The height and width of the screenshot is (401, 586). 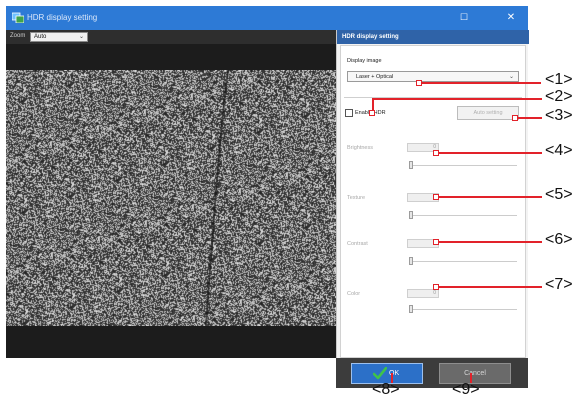 I want to click on zoom-select: Auto ⌄, so click(x=59, y=37).